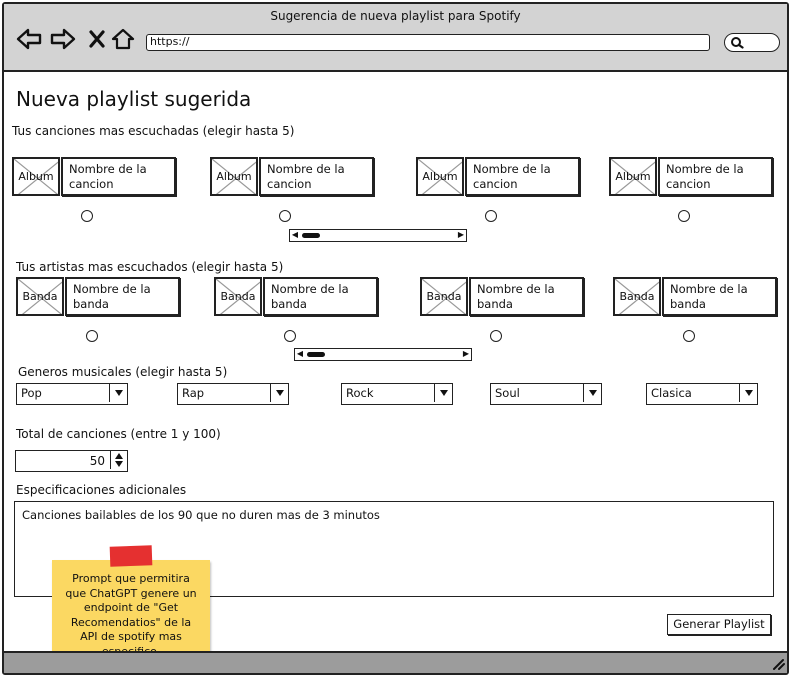 The height and width of the screenshot is (677, 791). Describe the element at coordinates (778, 663) in the screenshot. I see `resize-grip-icon` at that location.